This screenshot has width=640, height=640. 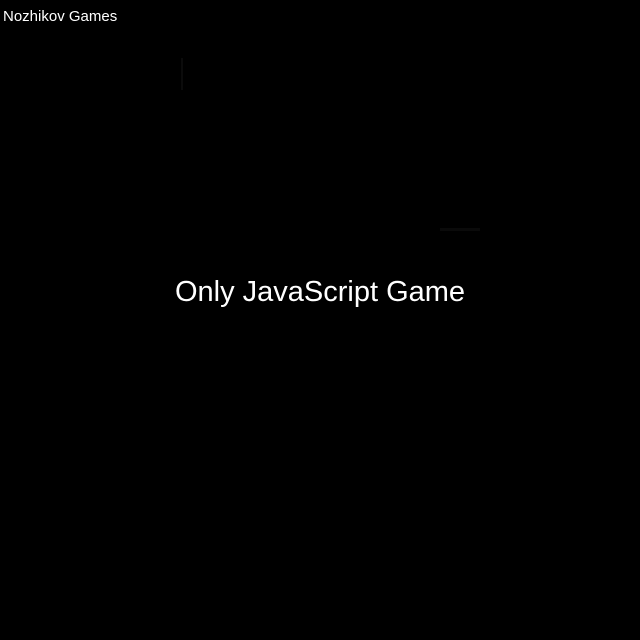 What do you see at coordinates (460, 229) in the screenshot?
I see `faint-artifact-horizontal` at bounding box center [460, 229].